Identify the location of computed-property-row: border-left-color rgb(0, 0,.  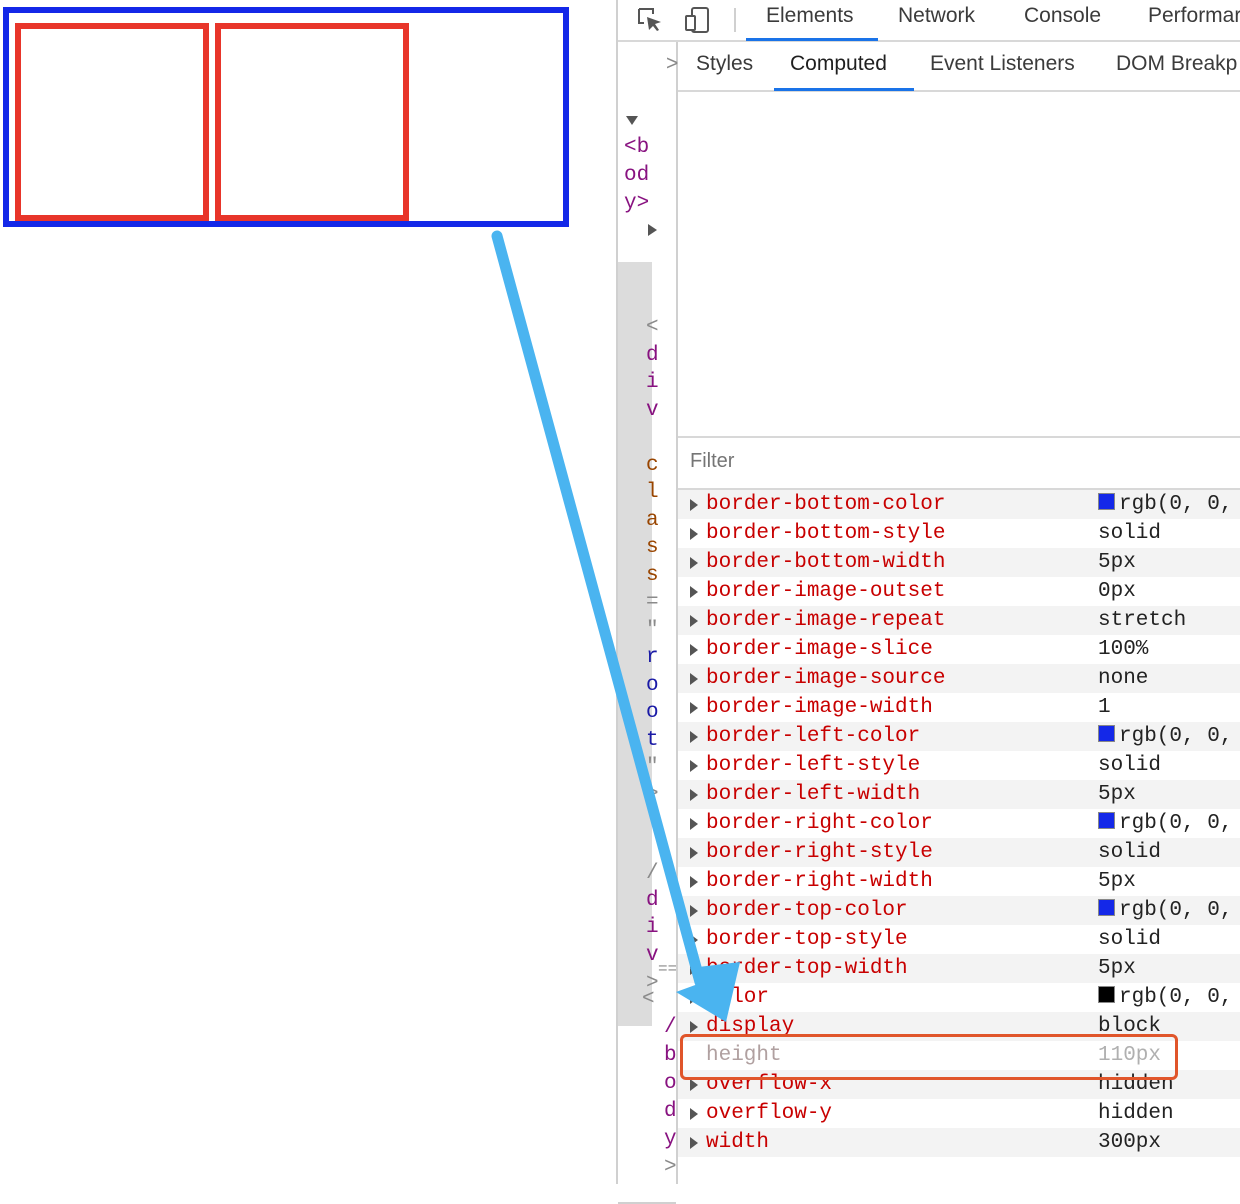
(959, 736).